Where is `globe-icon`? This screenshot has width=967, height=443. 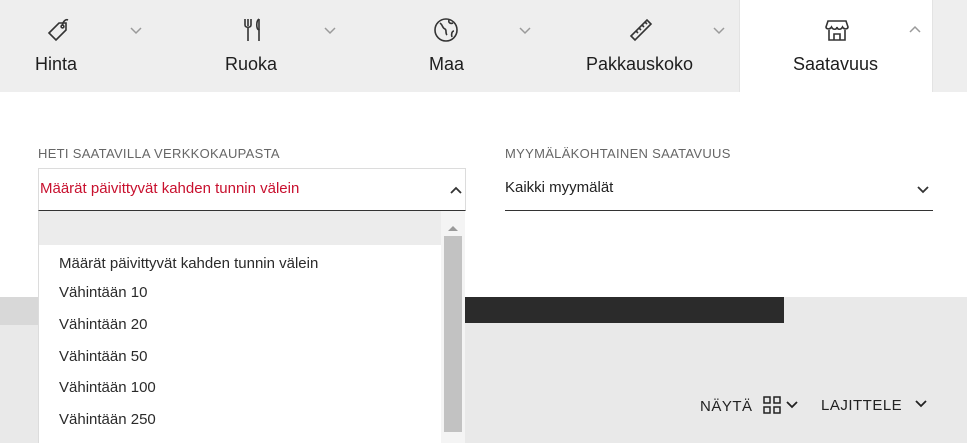
globe-icon is located at coordinates (446, 30).